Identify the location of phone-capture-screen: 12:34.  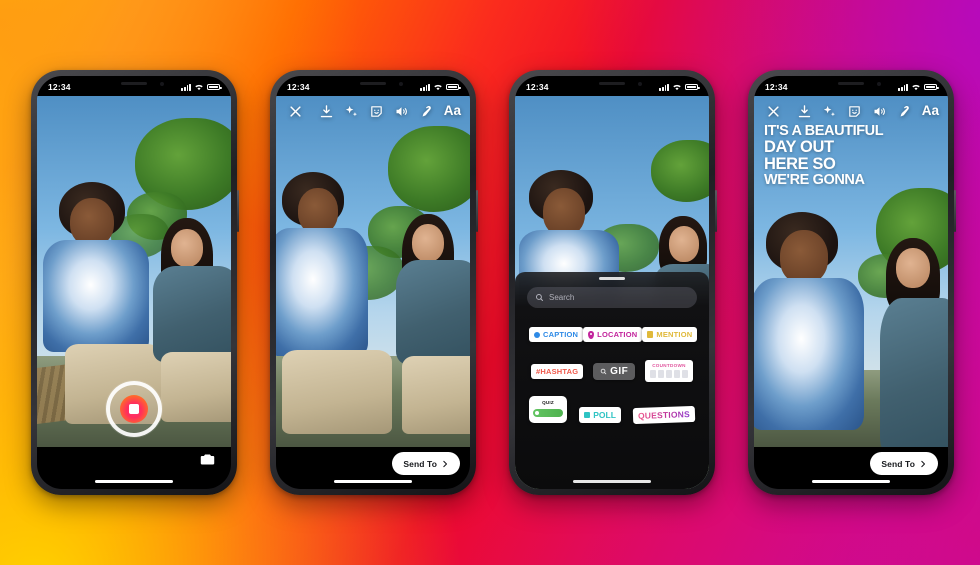
(134, 282).